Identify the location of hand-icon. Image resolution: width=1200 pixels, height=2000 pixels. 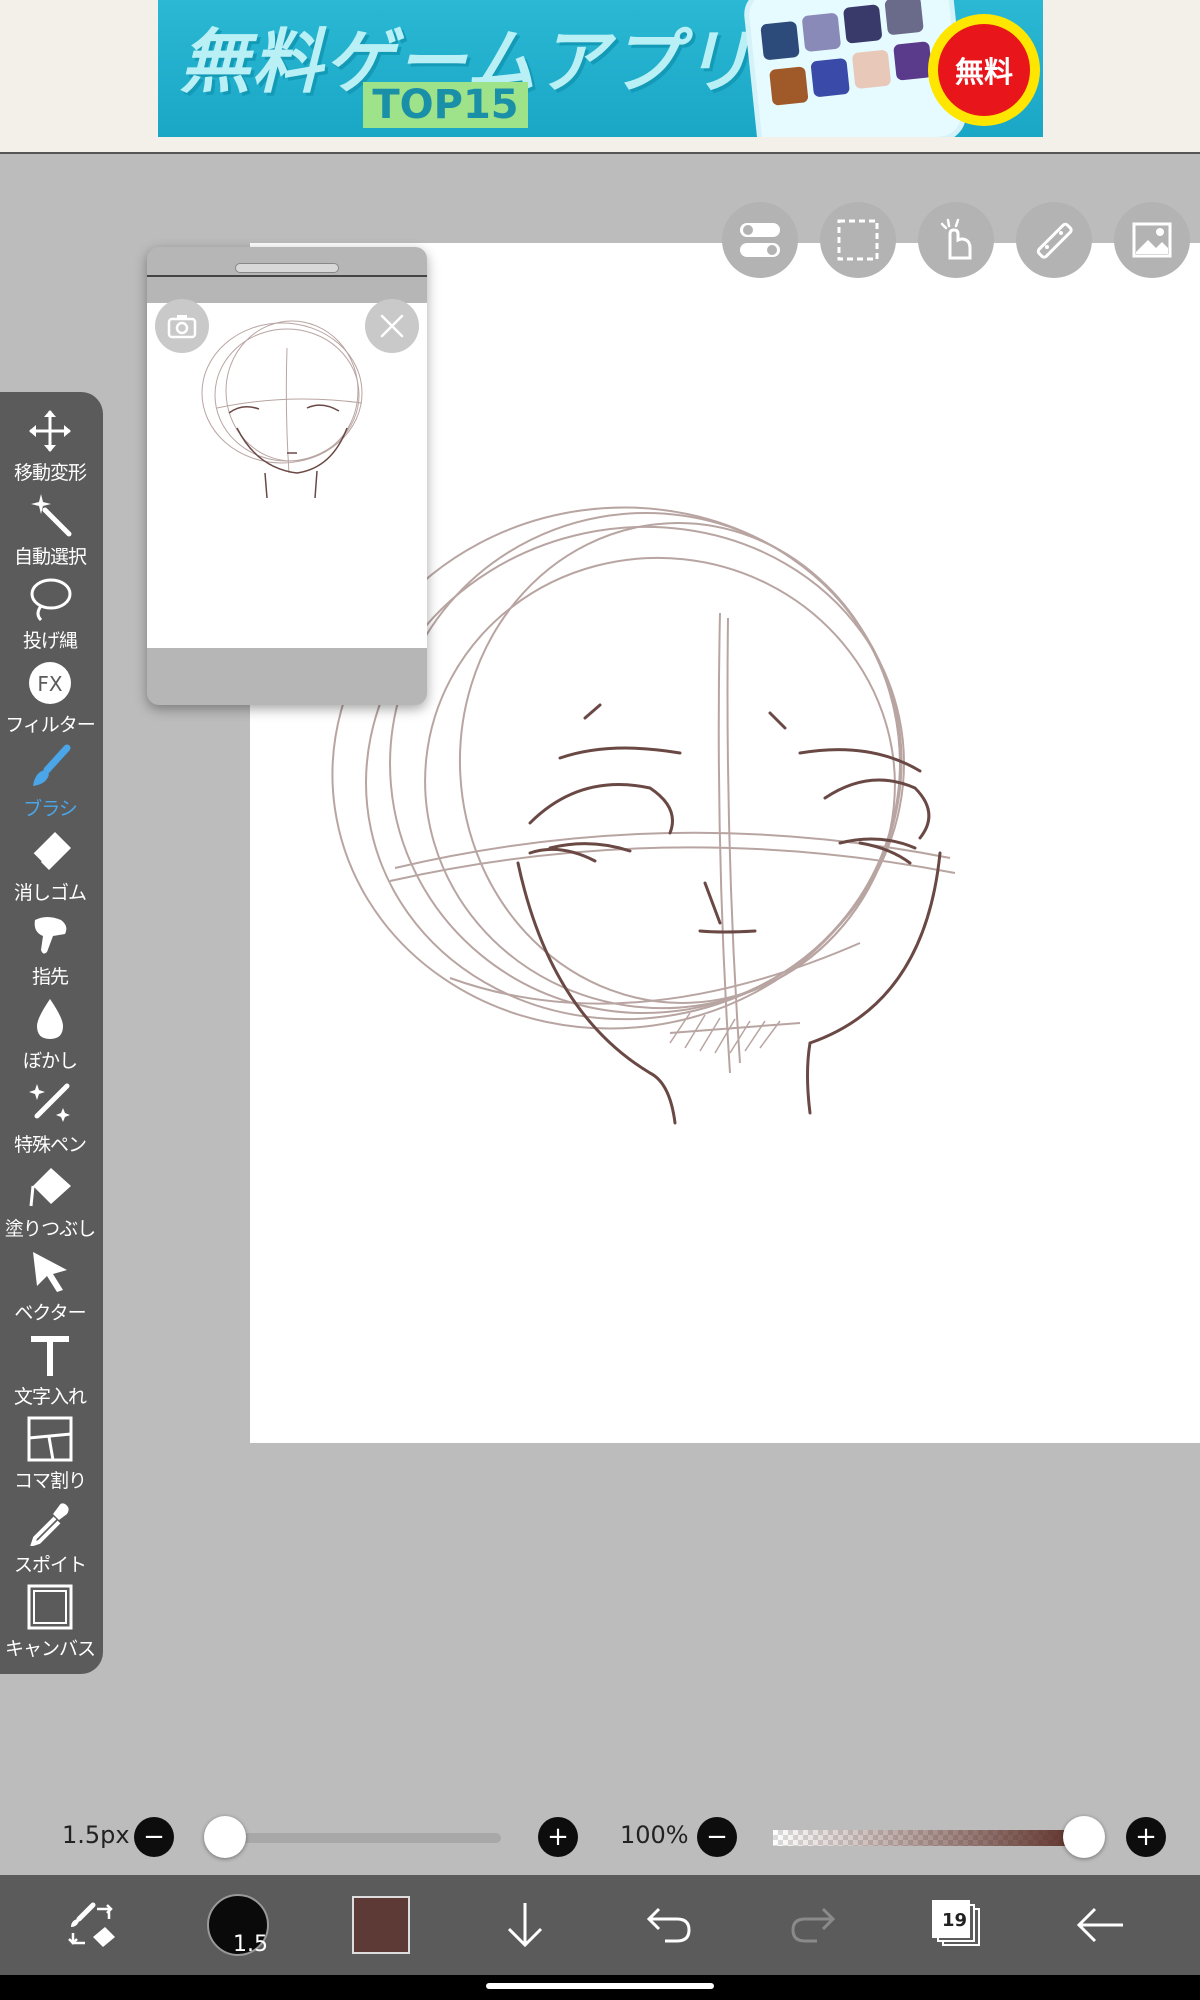
(956, 240).